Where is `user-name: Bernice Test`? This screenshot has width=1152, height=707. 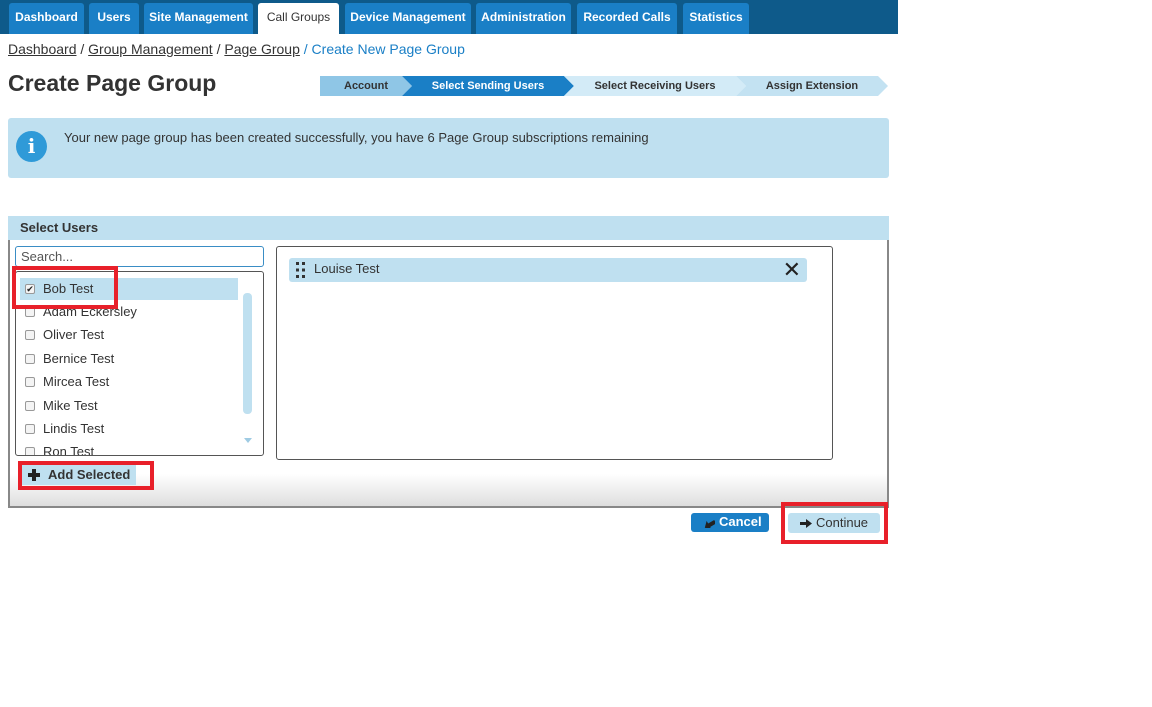 user-name: Bernice Test is located at coordinates (79, 358).